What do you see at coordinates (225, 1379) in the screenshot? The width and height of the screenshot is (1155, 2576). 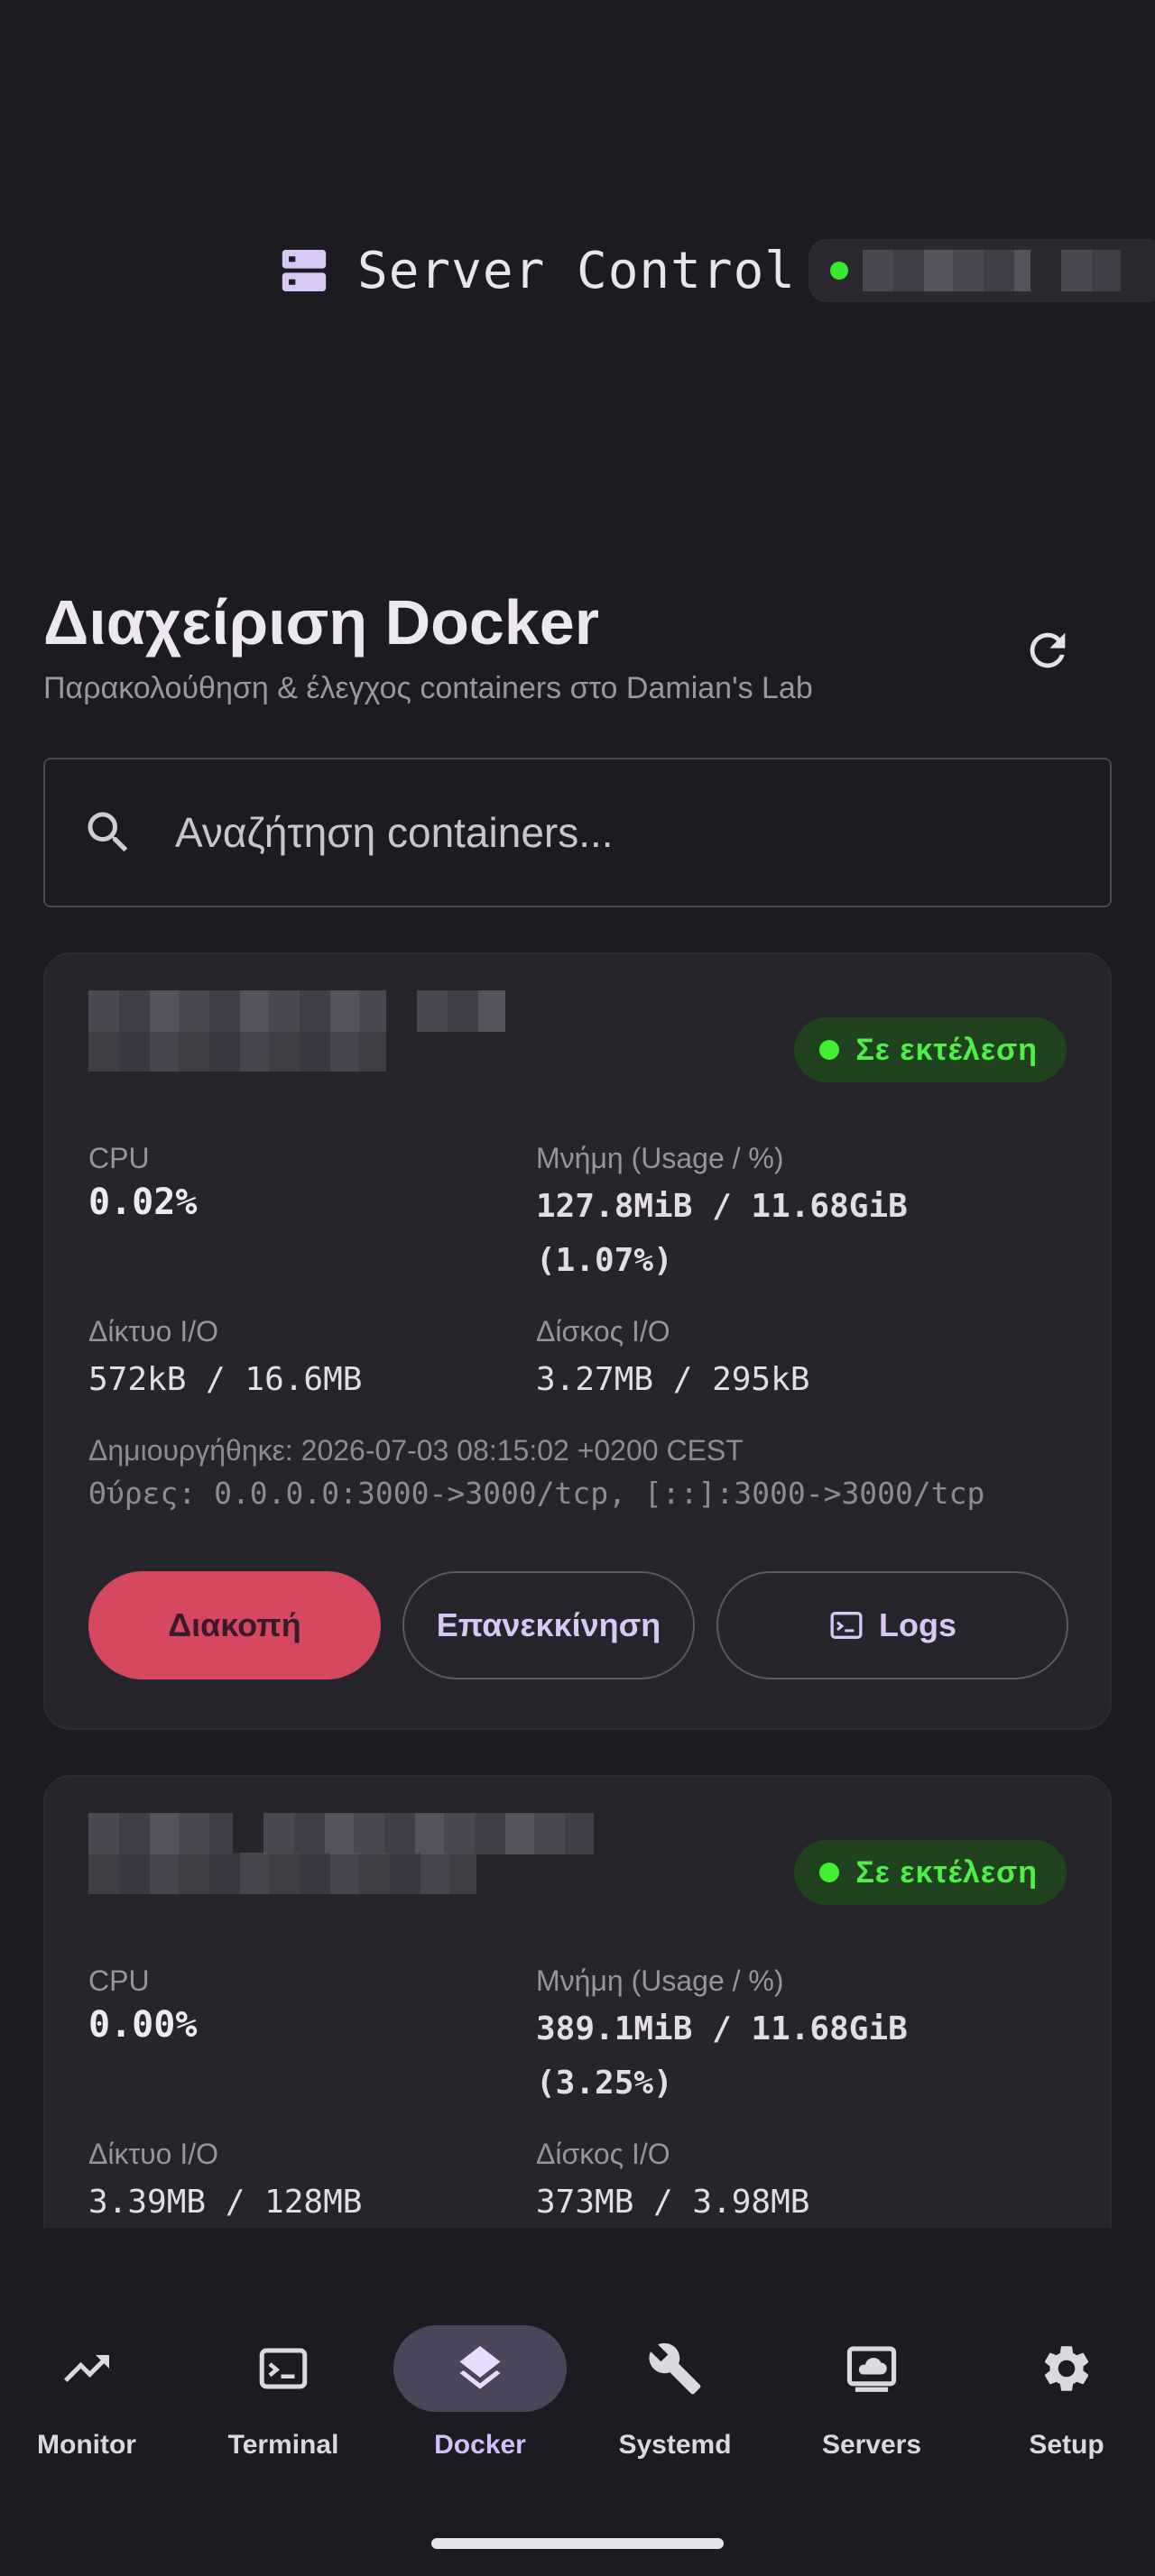 I see `network-io-value: 572kB / 16.6MB` at bounding box center [225, 1379].